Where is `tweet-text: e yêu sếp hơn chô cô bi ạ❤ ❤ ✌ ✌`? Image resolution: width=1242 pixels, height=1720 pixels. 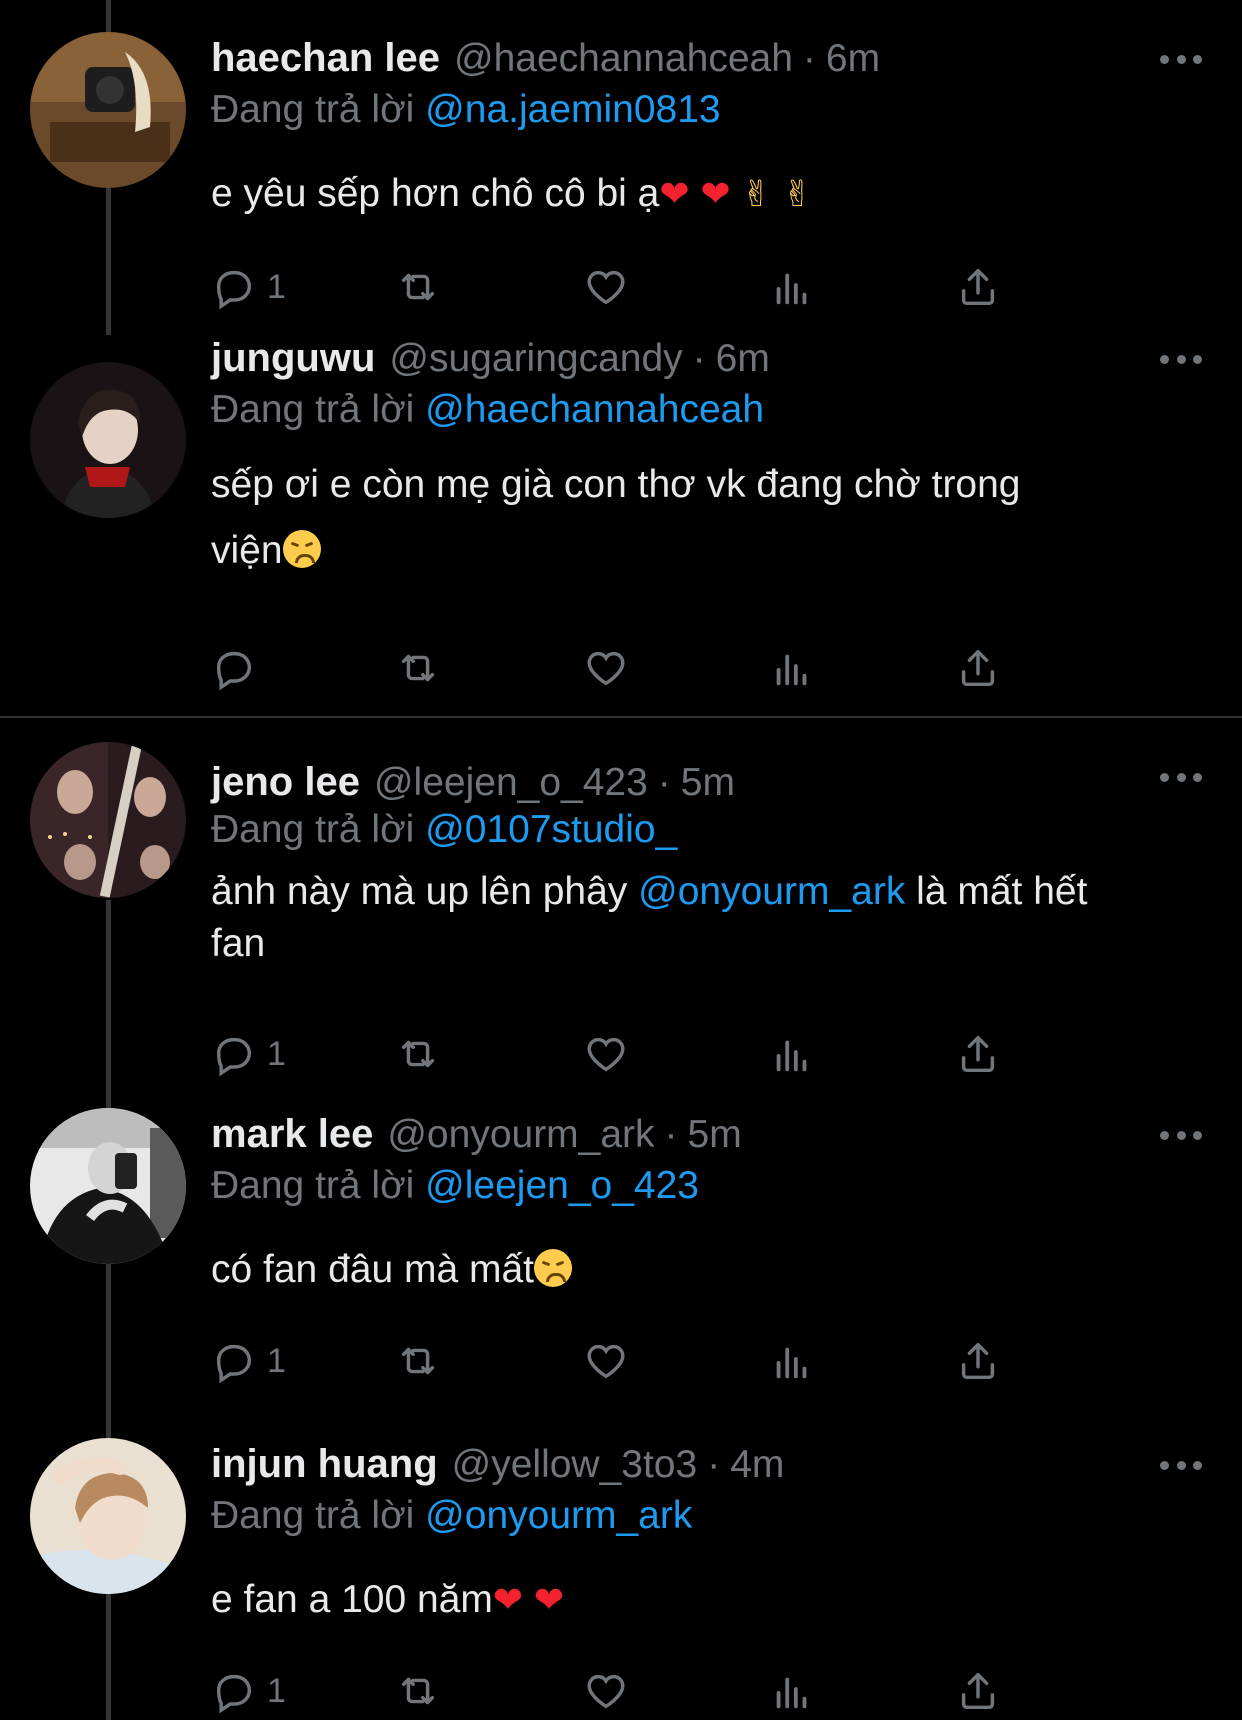 tweet-text: e yêu sếp hơn chô cô bi ạ❤ ❤ ✌ ✌ is located at coordinates (706, 194).